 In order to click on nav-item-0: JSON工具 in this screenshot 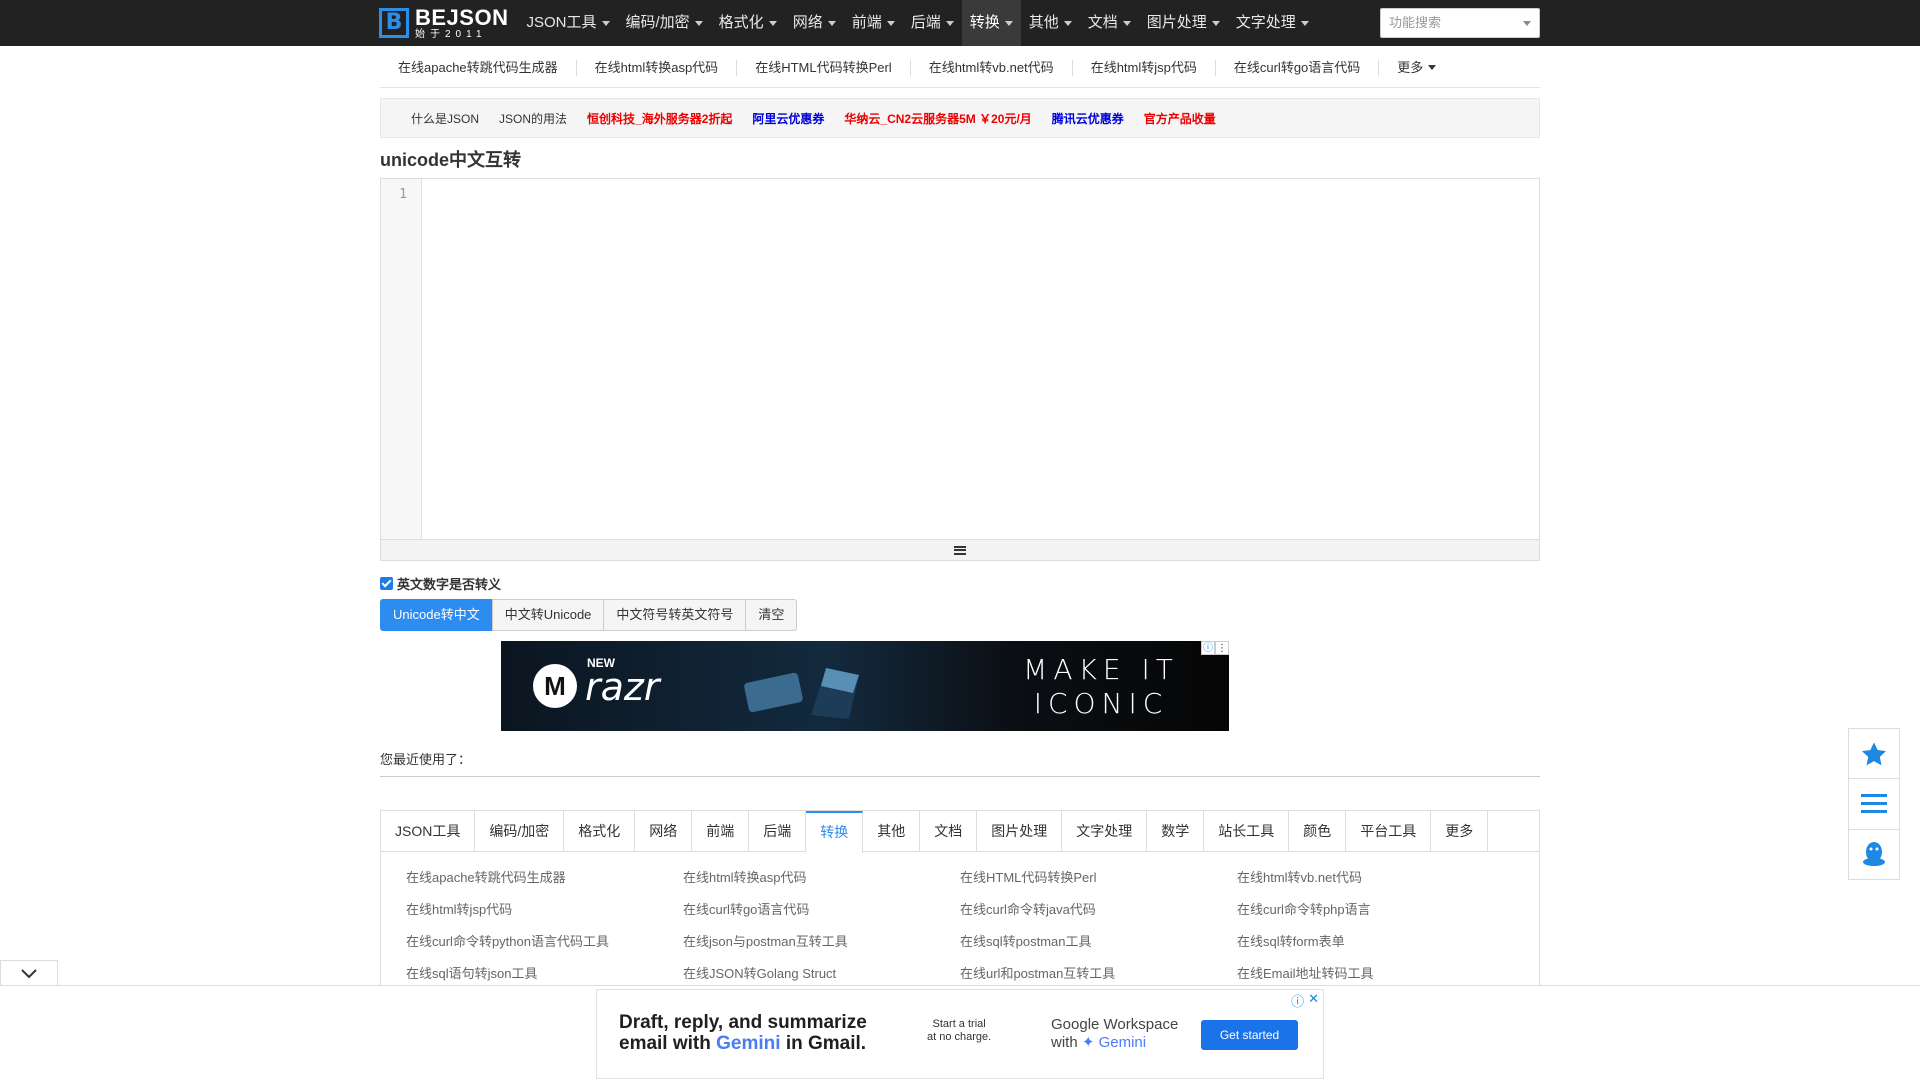, I will do `click(567, 23)`.